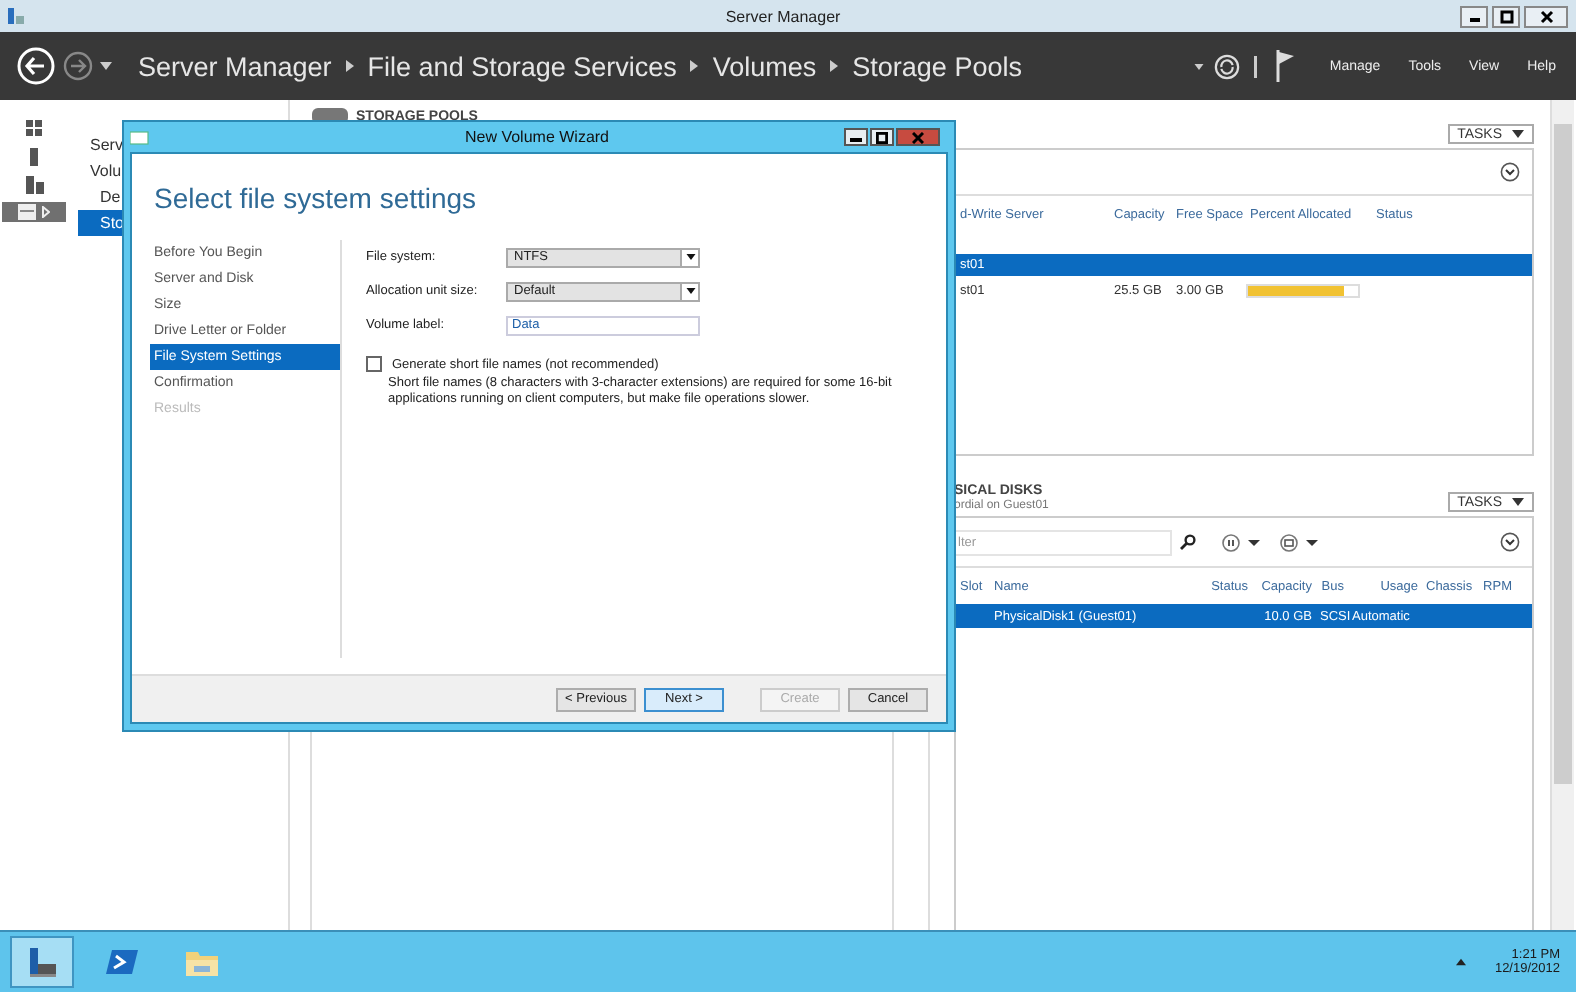 This screenshot has width=1576, height=992. What do you see at coordinates (202, 962) in the screenshot?
I see `folder-icon` at bounding box center [202, 962].